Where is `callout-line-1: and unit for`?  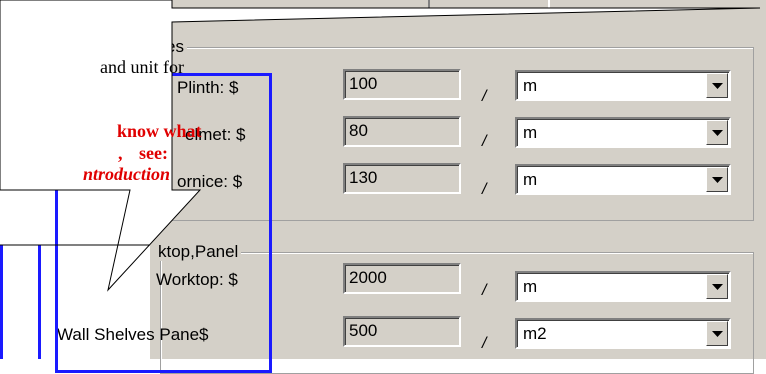
callout-line-1: and unit for is located at coordinates (142, 67).